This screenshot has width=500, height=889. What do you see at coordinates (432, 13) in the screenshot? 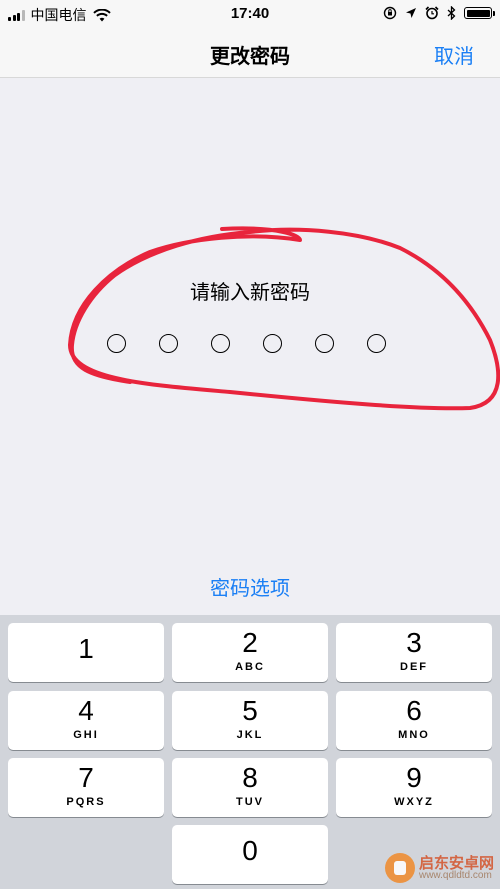
I see `alarm-icon` at bounding box center [432, 13].